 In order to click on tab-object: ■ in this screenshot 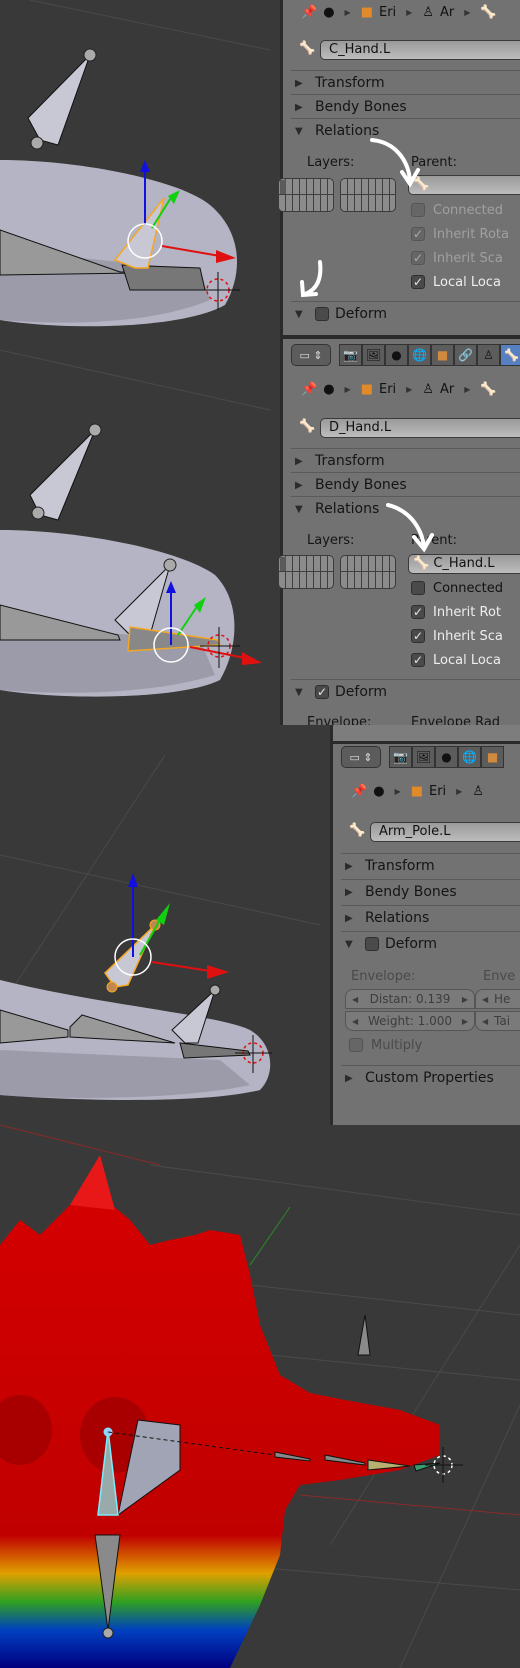, I will do `click(492, 757)`.